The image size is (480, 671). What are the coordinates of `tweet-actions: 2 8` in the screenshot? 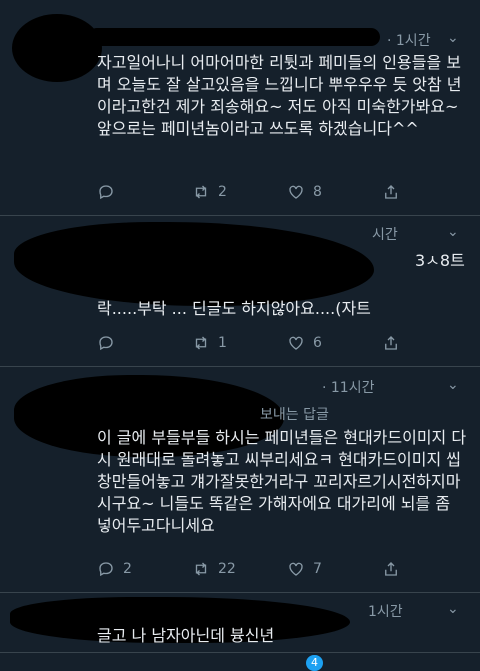 It's located at (277, 194).